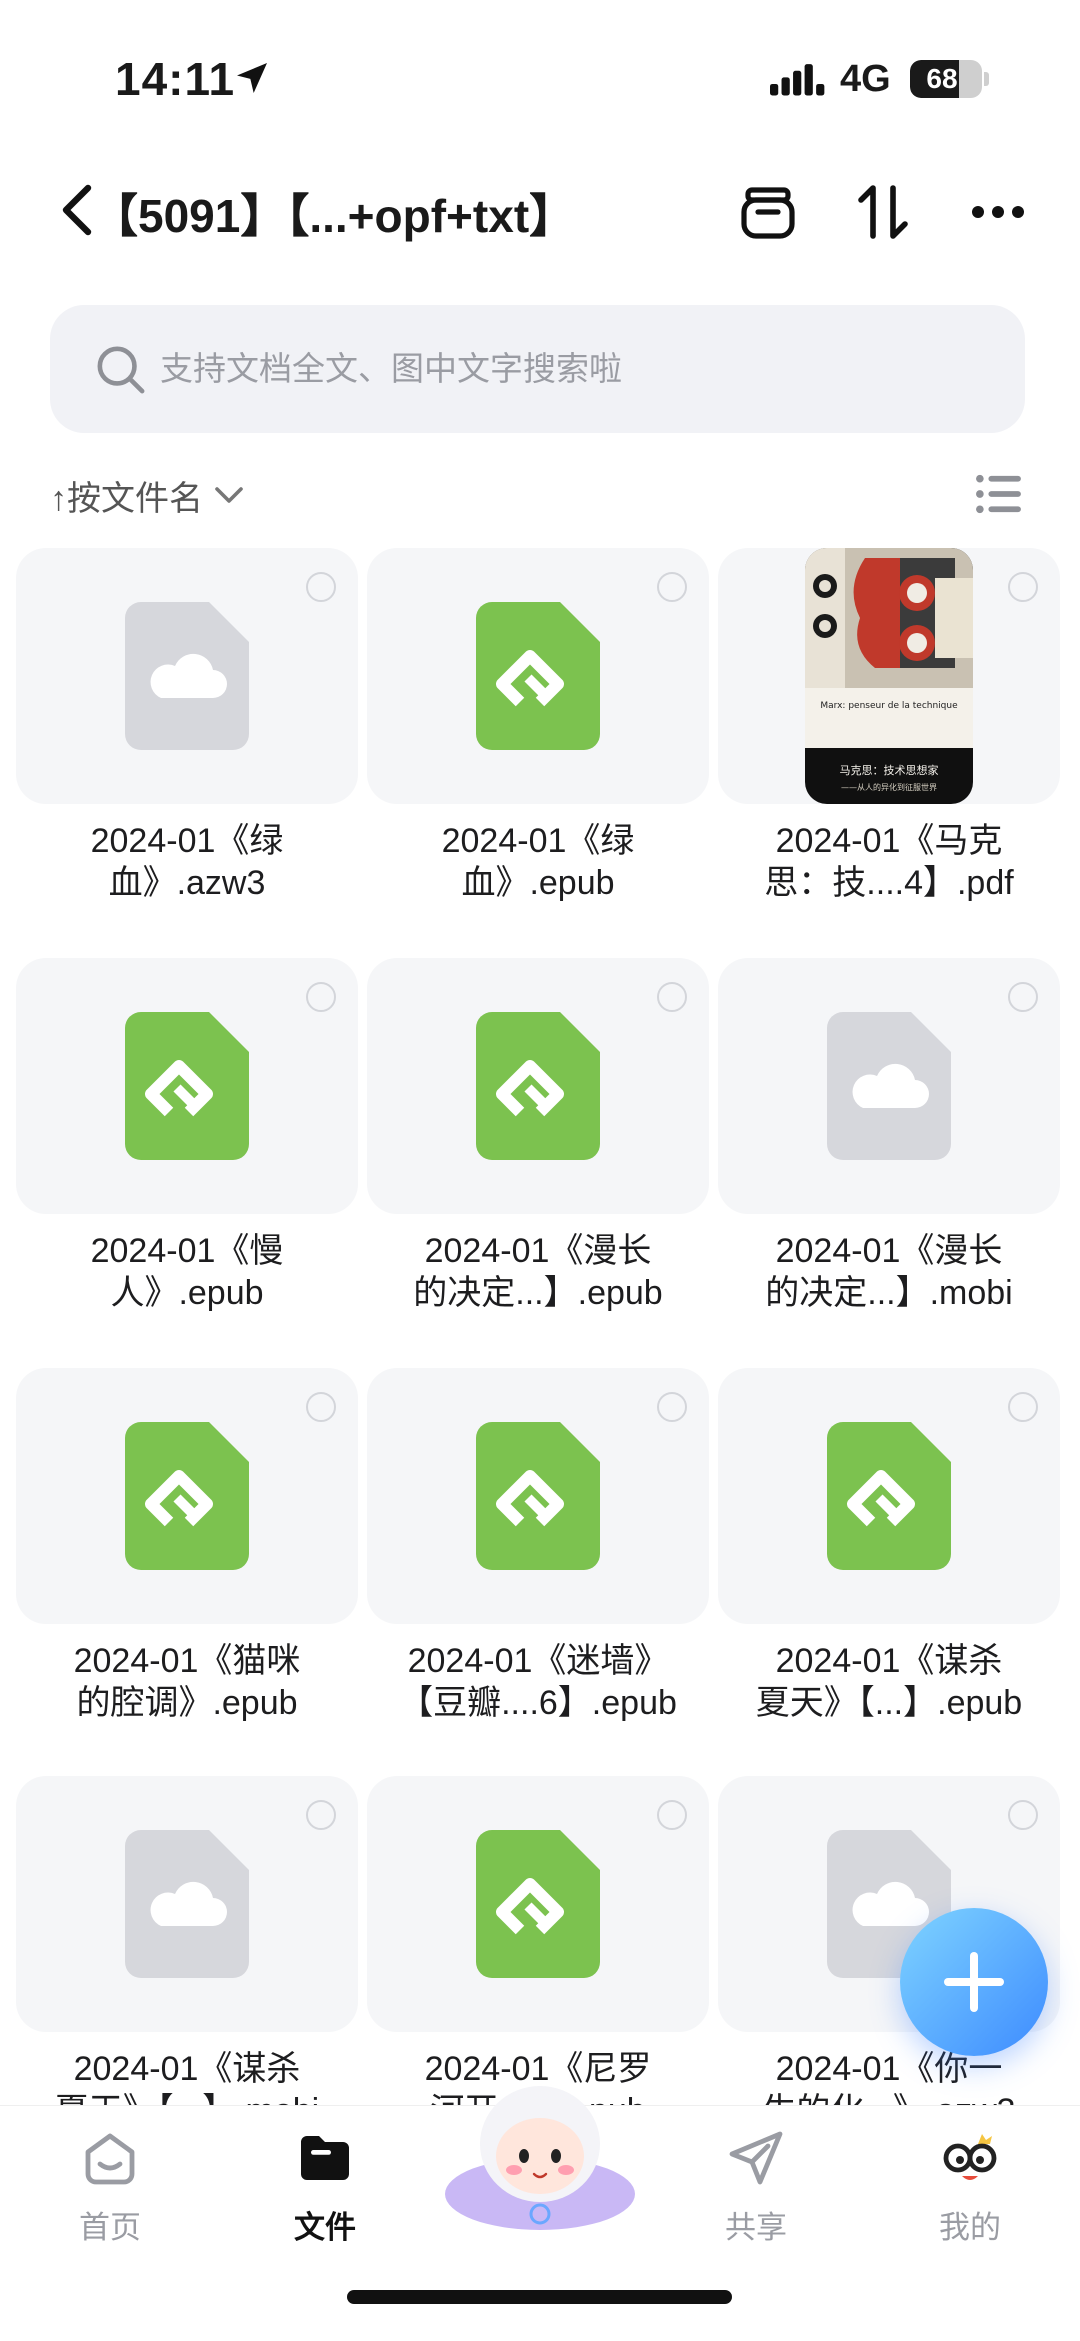  Describe the element at coordinates (986, 79) in the screenshot. I see `battery-cap` at that location.